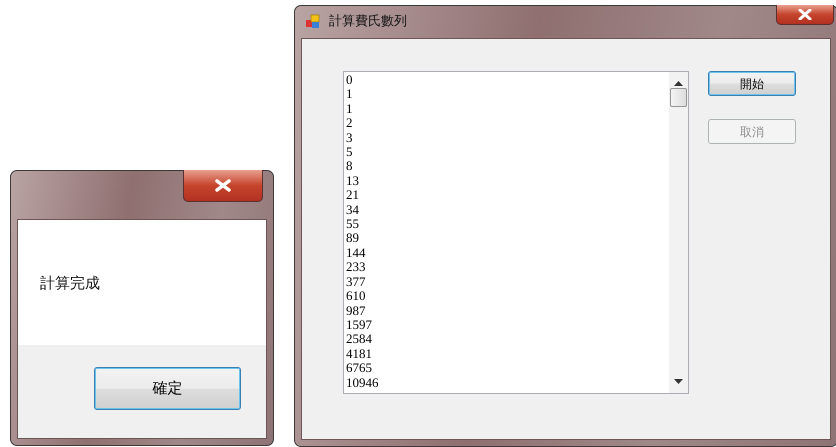 Image resolution: width=836 pixels, height=447 pixels. Describe the element at coordinates (352, 181) in the screenshot. I see `list-item: 13` at that location.